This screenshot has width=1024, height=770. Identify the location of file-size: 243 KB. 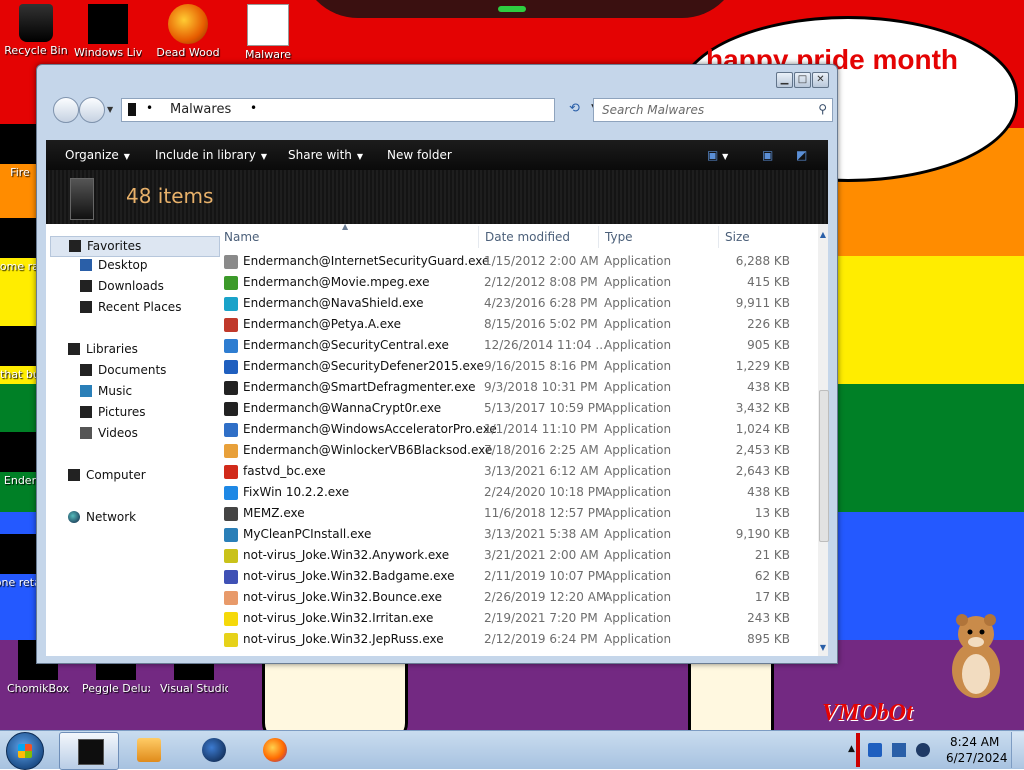
(768, 618).